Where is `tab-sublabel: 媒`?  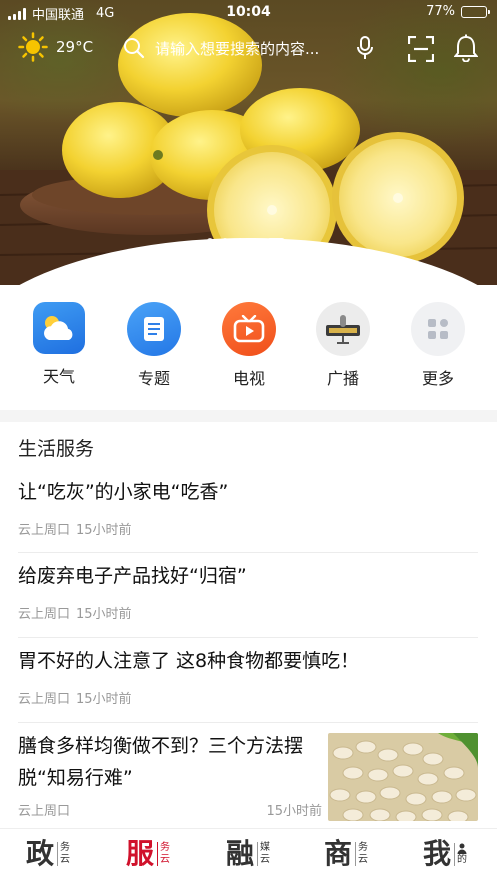 tab-sublabel: 媒 is located at coordinates (265, 847).